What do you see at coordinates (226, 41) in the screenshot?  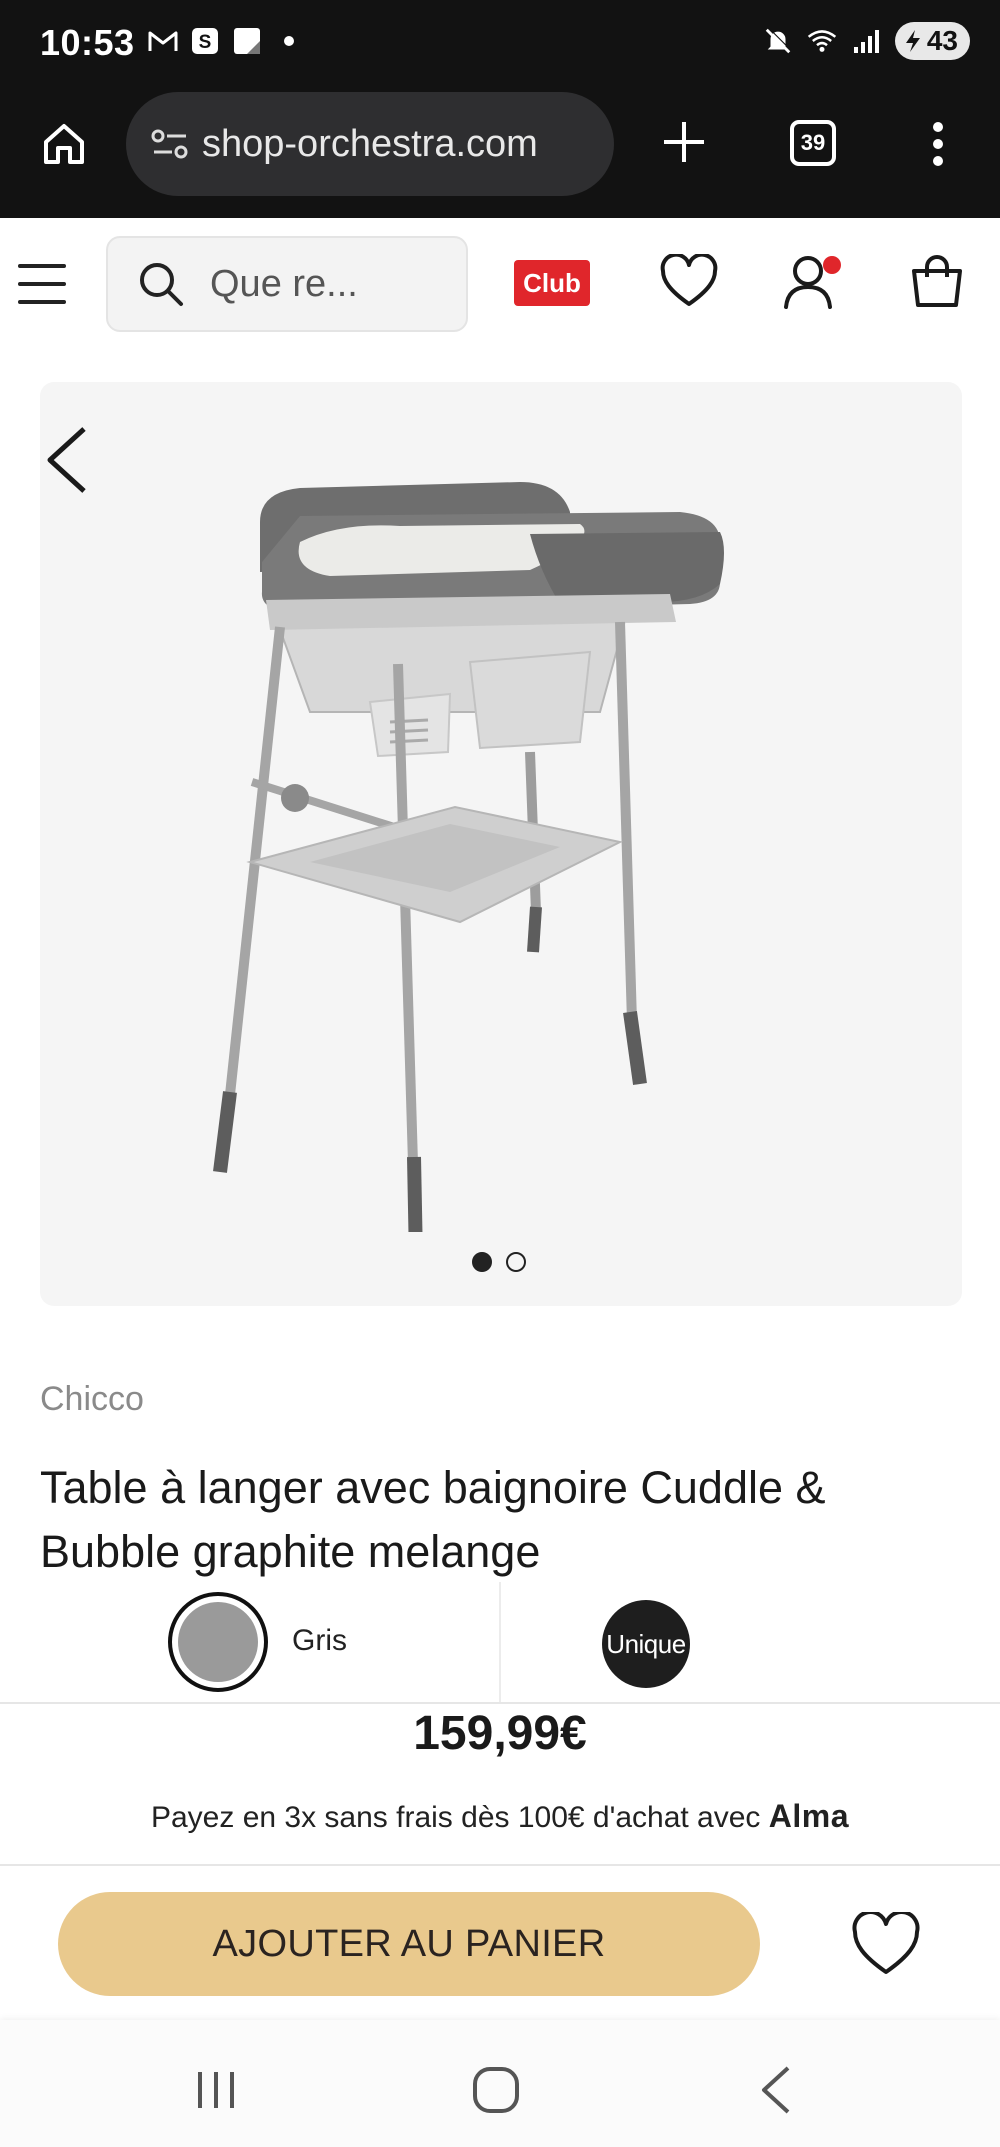 I see `status-notification-icons: S` at bounding box center [226, 41].